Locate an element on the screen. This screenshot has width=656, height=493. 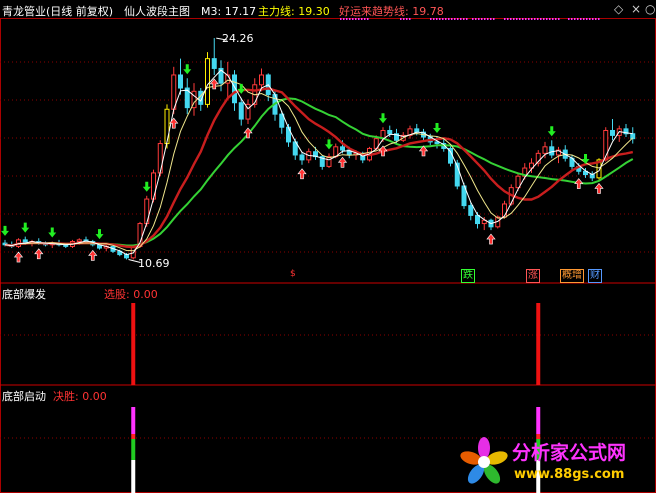
small-dollar-mark: $ is located at coordinates (293, 274).